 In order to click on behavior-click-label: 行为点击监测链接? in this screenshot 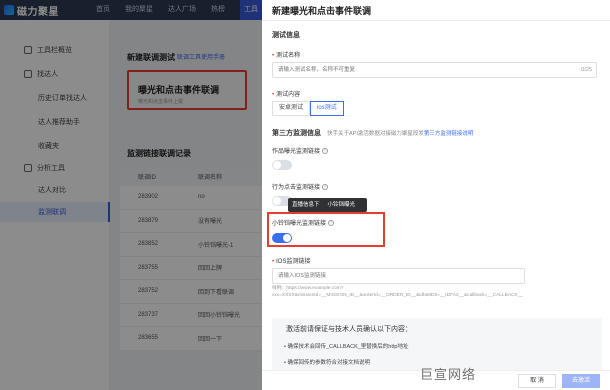, I will do `click(300, 187)`.